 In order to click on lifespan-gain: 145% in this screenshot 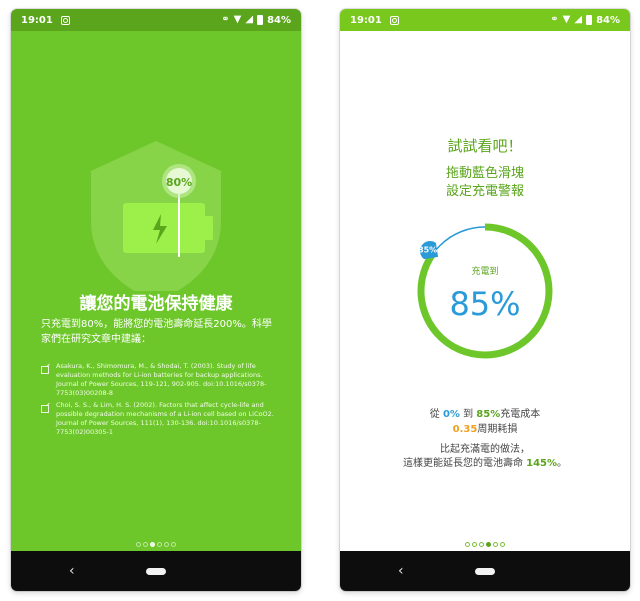, I will do `click(542, 463)`.